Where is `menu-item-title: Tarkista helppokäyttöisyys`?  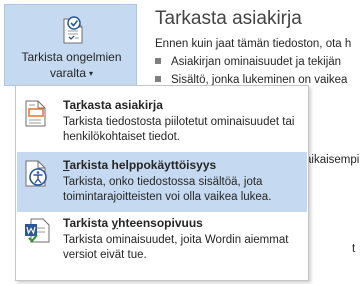 menu-item-title: Tarkista helppokäyttöisyys is located at coordinates (140, 165).